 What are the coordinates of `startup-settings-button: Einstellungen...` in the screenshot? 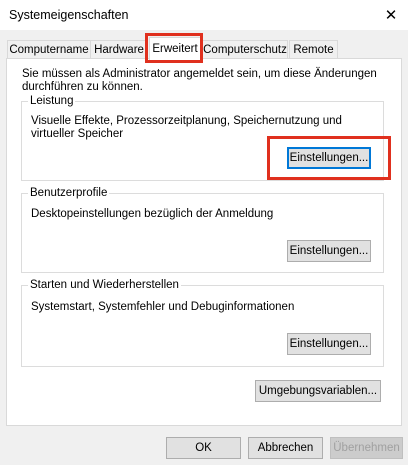 It's located at (329, 344).